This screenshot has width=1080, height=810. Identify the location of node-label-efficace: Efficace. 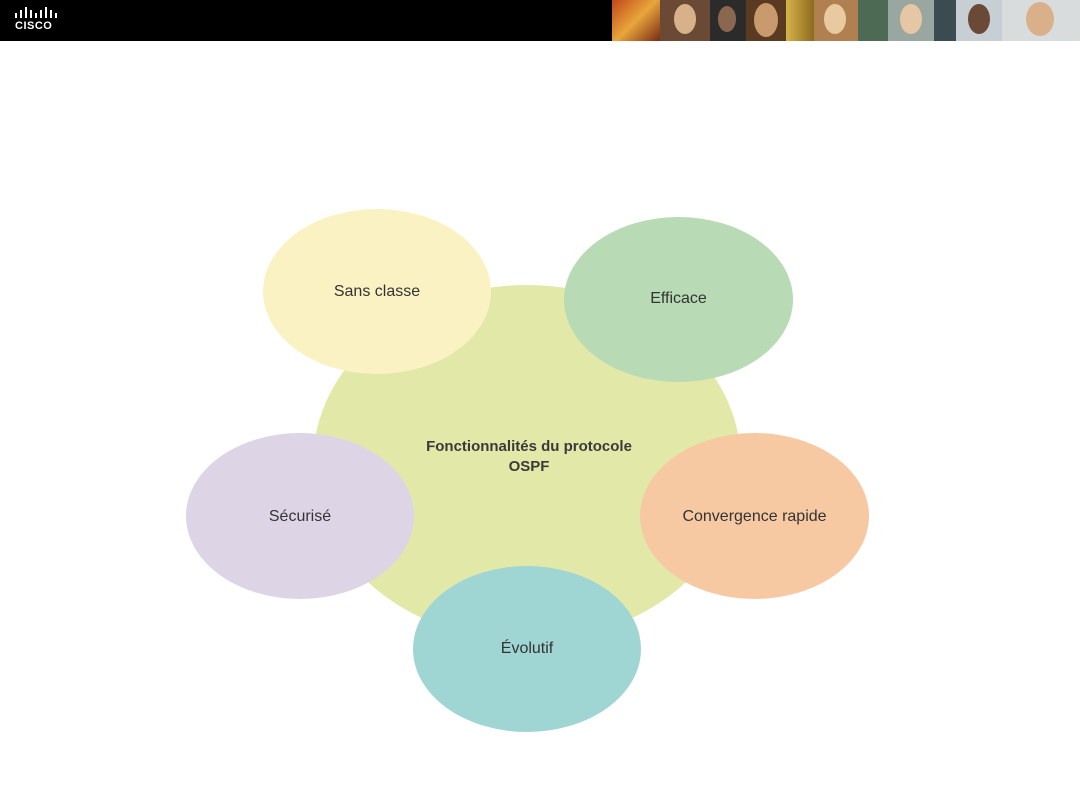
(678, 298).